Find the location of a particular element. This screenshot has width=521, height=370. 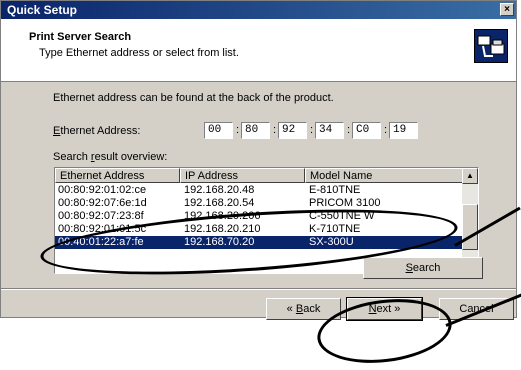

window-title: Quick Setup is located at coordinates (42, 10).